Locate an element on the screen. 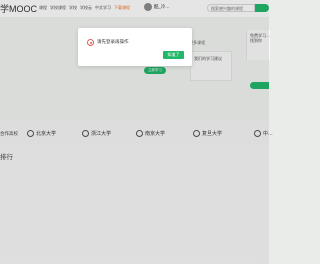 The image size is (320, 264). dialog-confirm-button: 知道了 is located at coordinates (173, 55).